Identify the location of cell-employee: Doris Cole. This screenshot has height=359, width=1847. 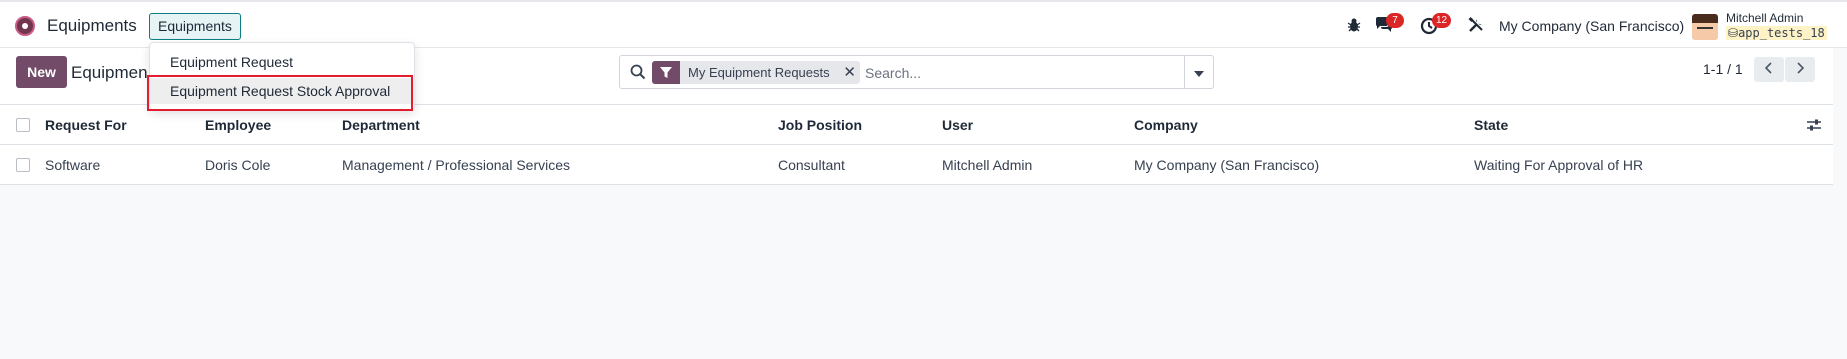
(238, 165).